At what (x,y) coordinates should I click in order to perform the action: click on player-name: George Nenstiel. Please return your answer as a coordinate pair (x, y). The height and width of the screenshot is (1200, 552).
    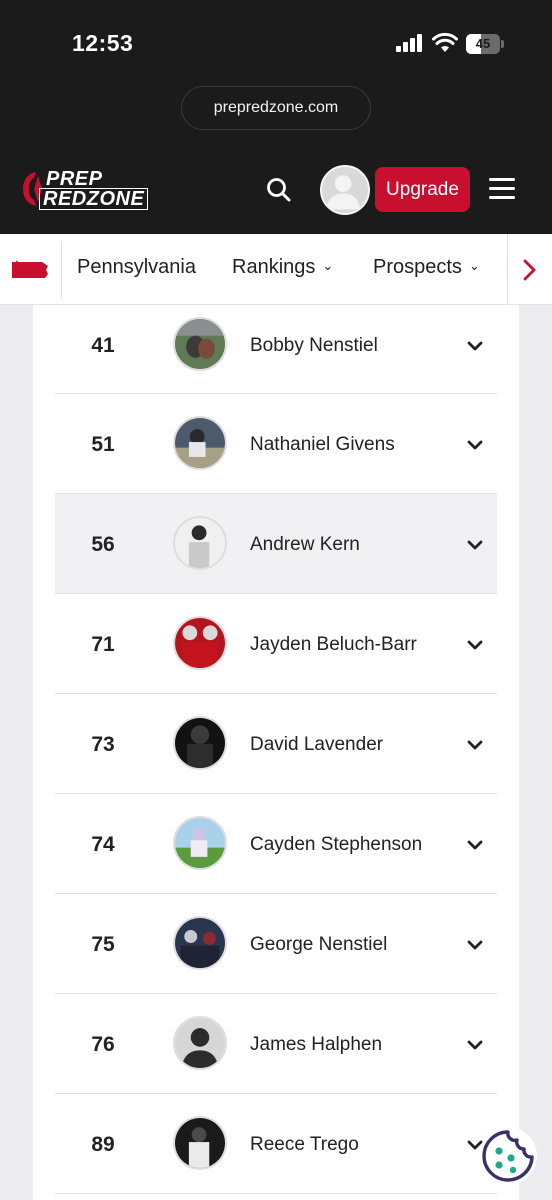
    Looking at the image, I should click on (318, 945).